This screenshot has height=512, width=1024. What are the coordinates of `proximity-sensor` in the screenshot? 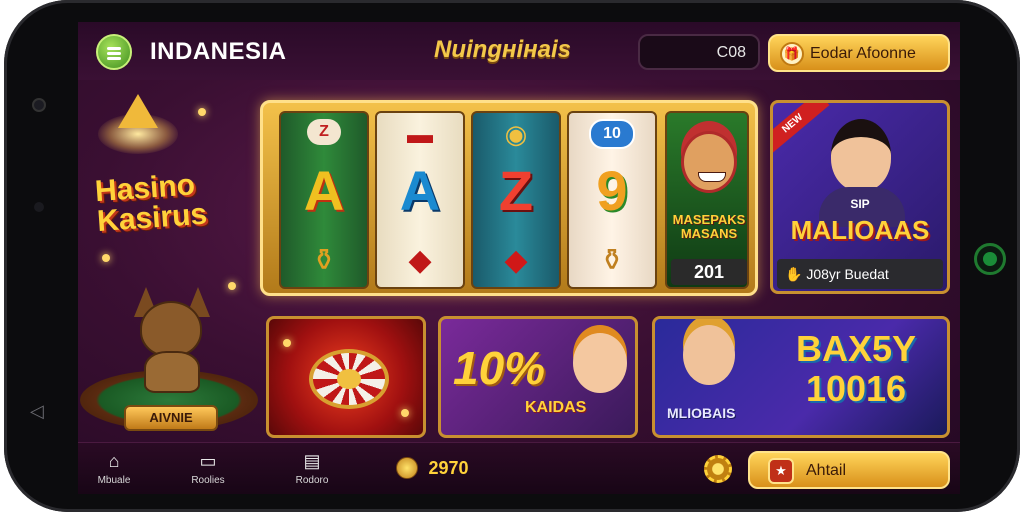 It's located at (39, 207).